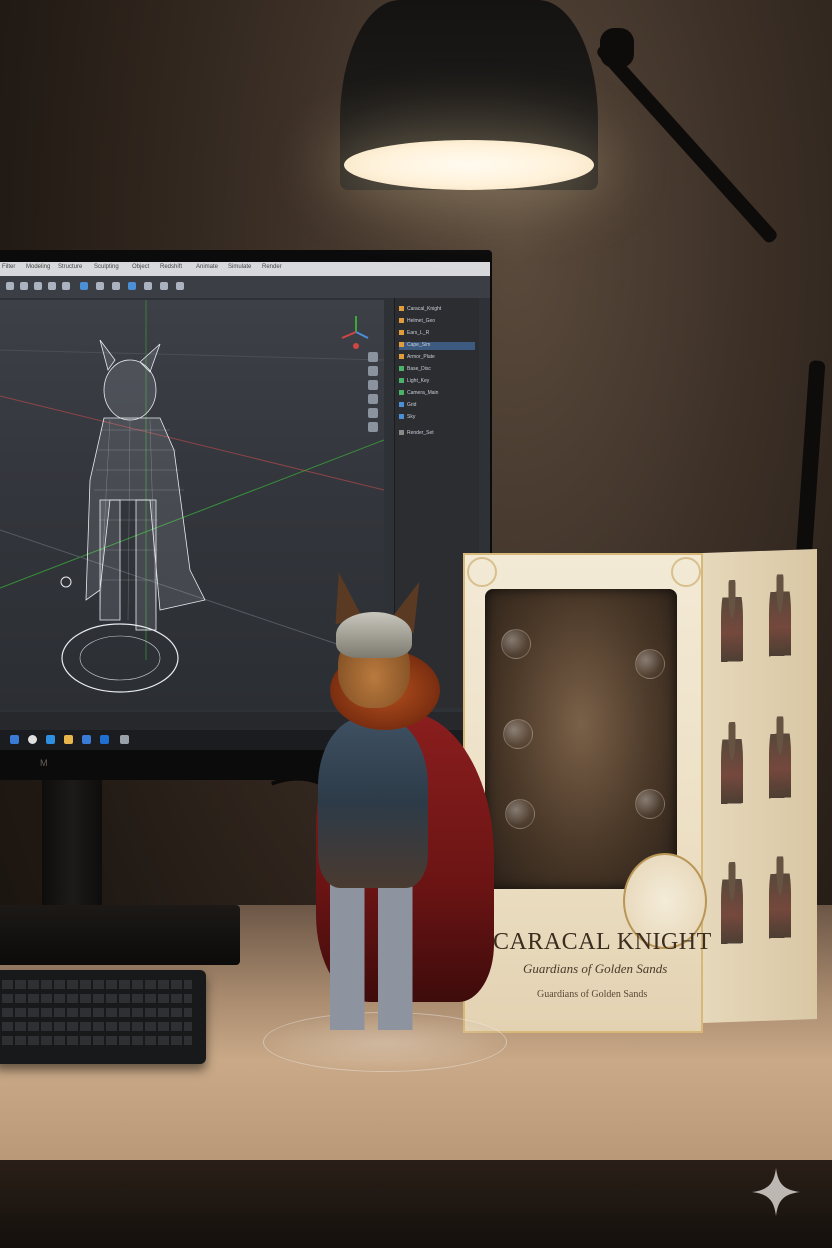 This screenshot has height=1248, width=832. I want to click on monitor-brand-logo: M, so click(44, 763).